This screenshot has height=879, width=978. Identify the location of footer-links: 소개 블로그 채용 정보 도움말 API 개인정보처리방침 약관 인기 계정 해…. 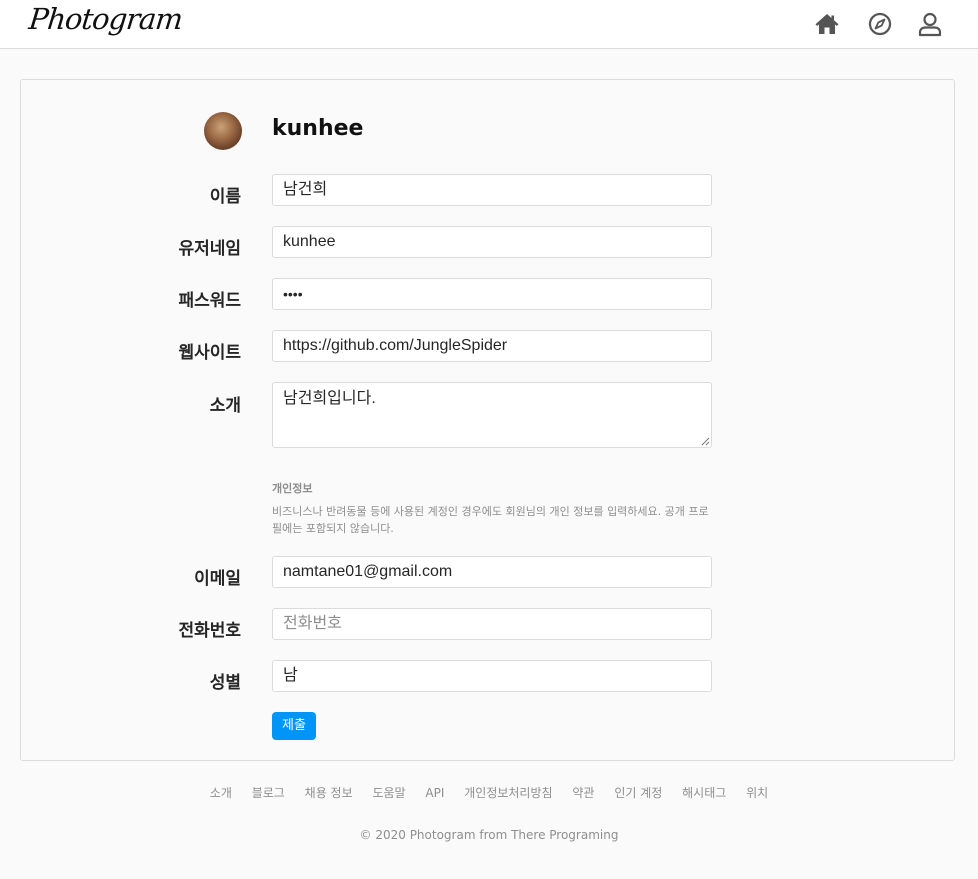
(489, 792).